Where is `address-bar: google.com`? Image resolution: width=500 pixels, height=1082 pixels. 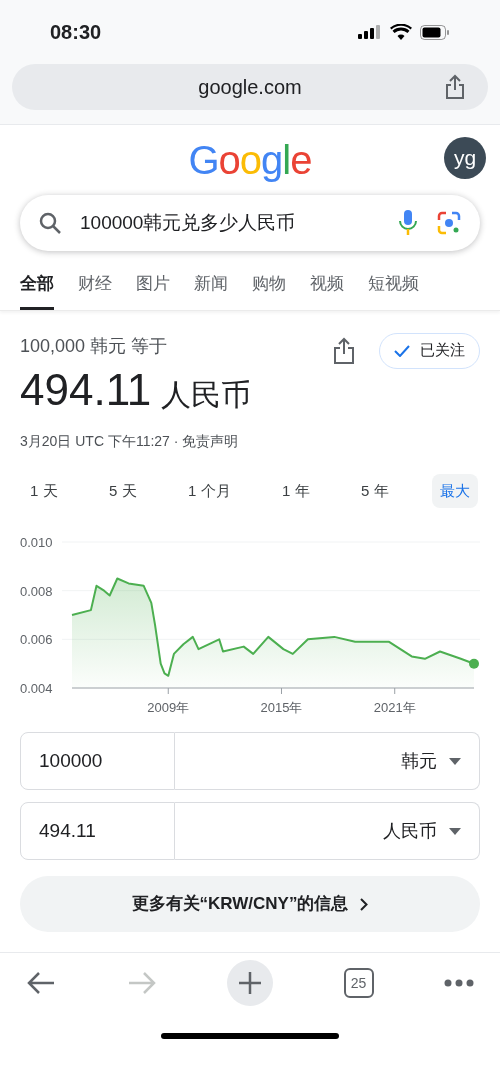 address-bar: google.com is located at coordinates (250, 87).